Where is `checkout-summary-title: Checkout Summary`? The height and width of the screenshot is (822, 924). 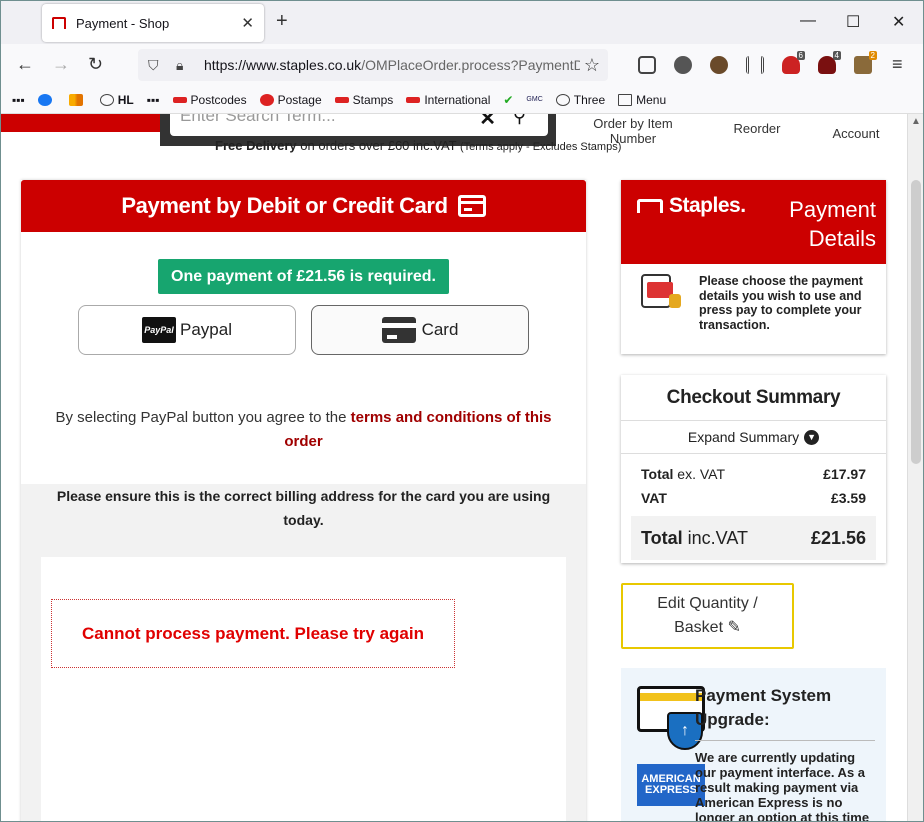
checkout-summary-title: Checkout Summary is located at coordinates (753, 398).